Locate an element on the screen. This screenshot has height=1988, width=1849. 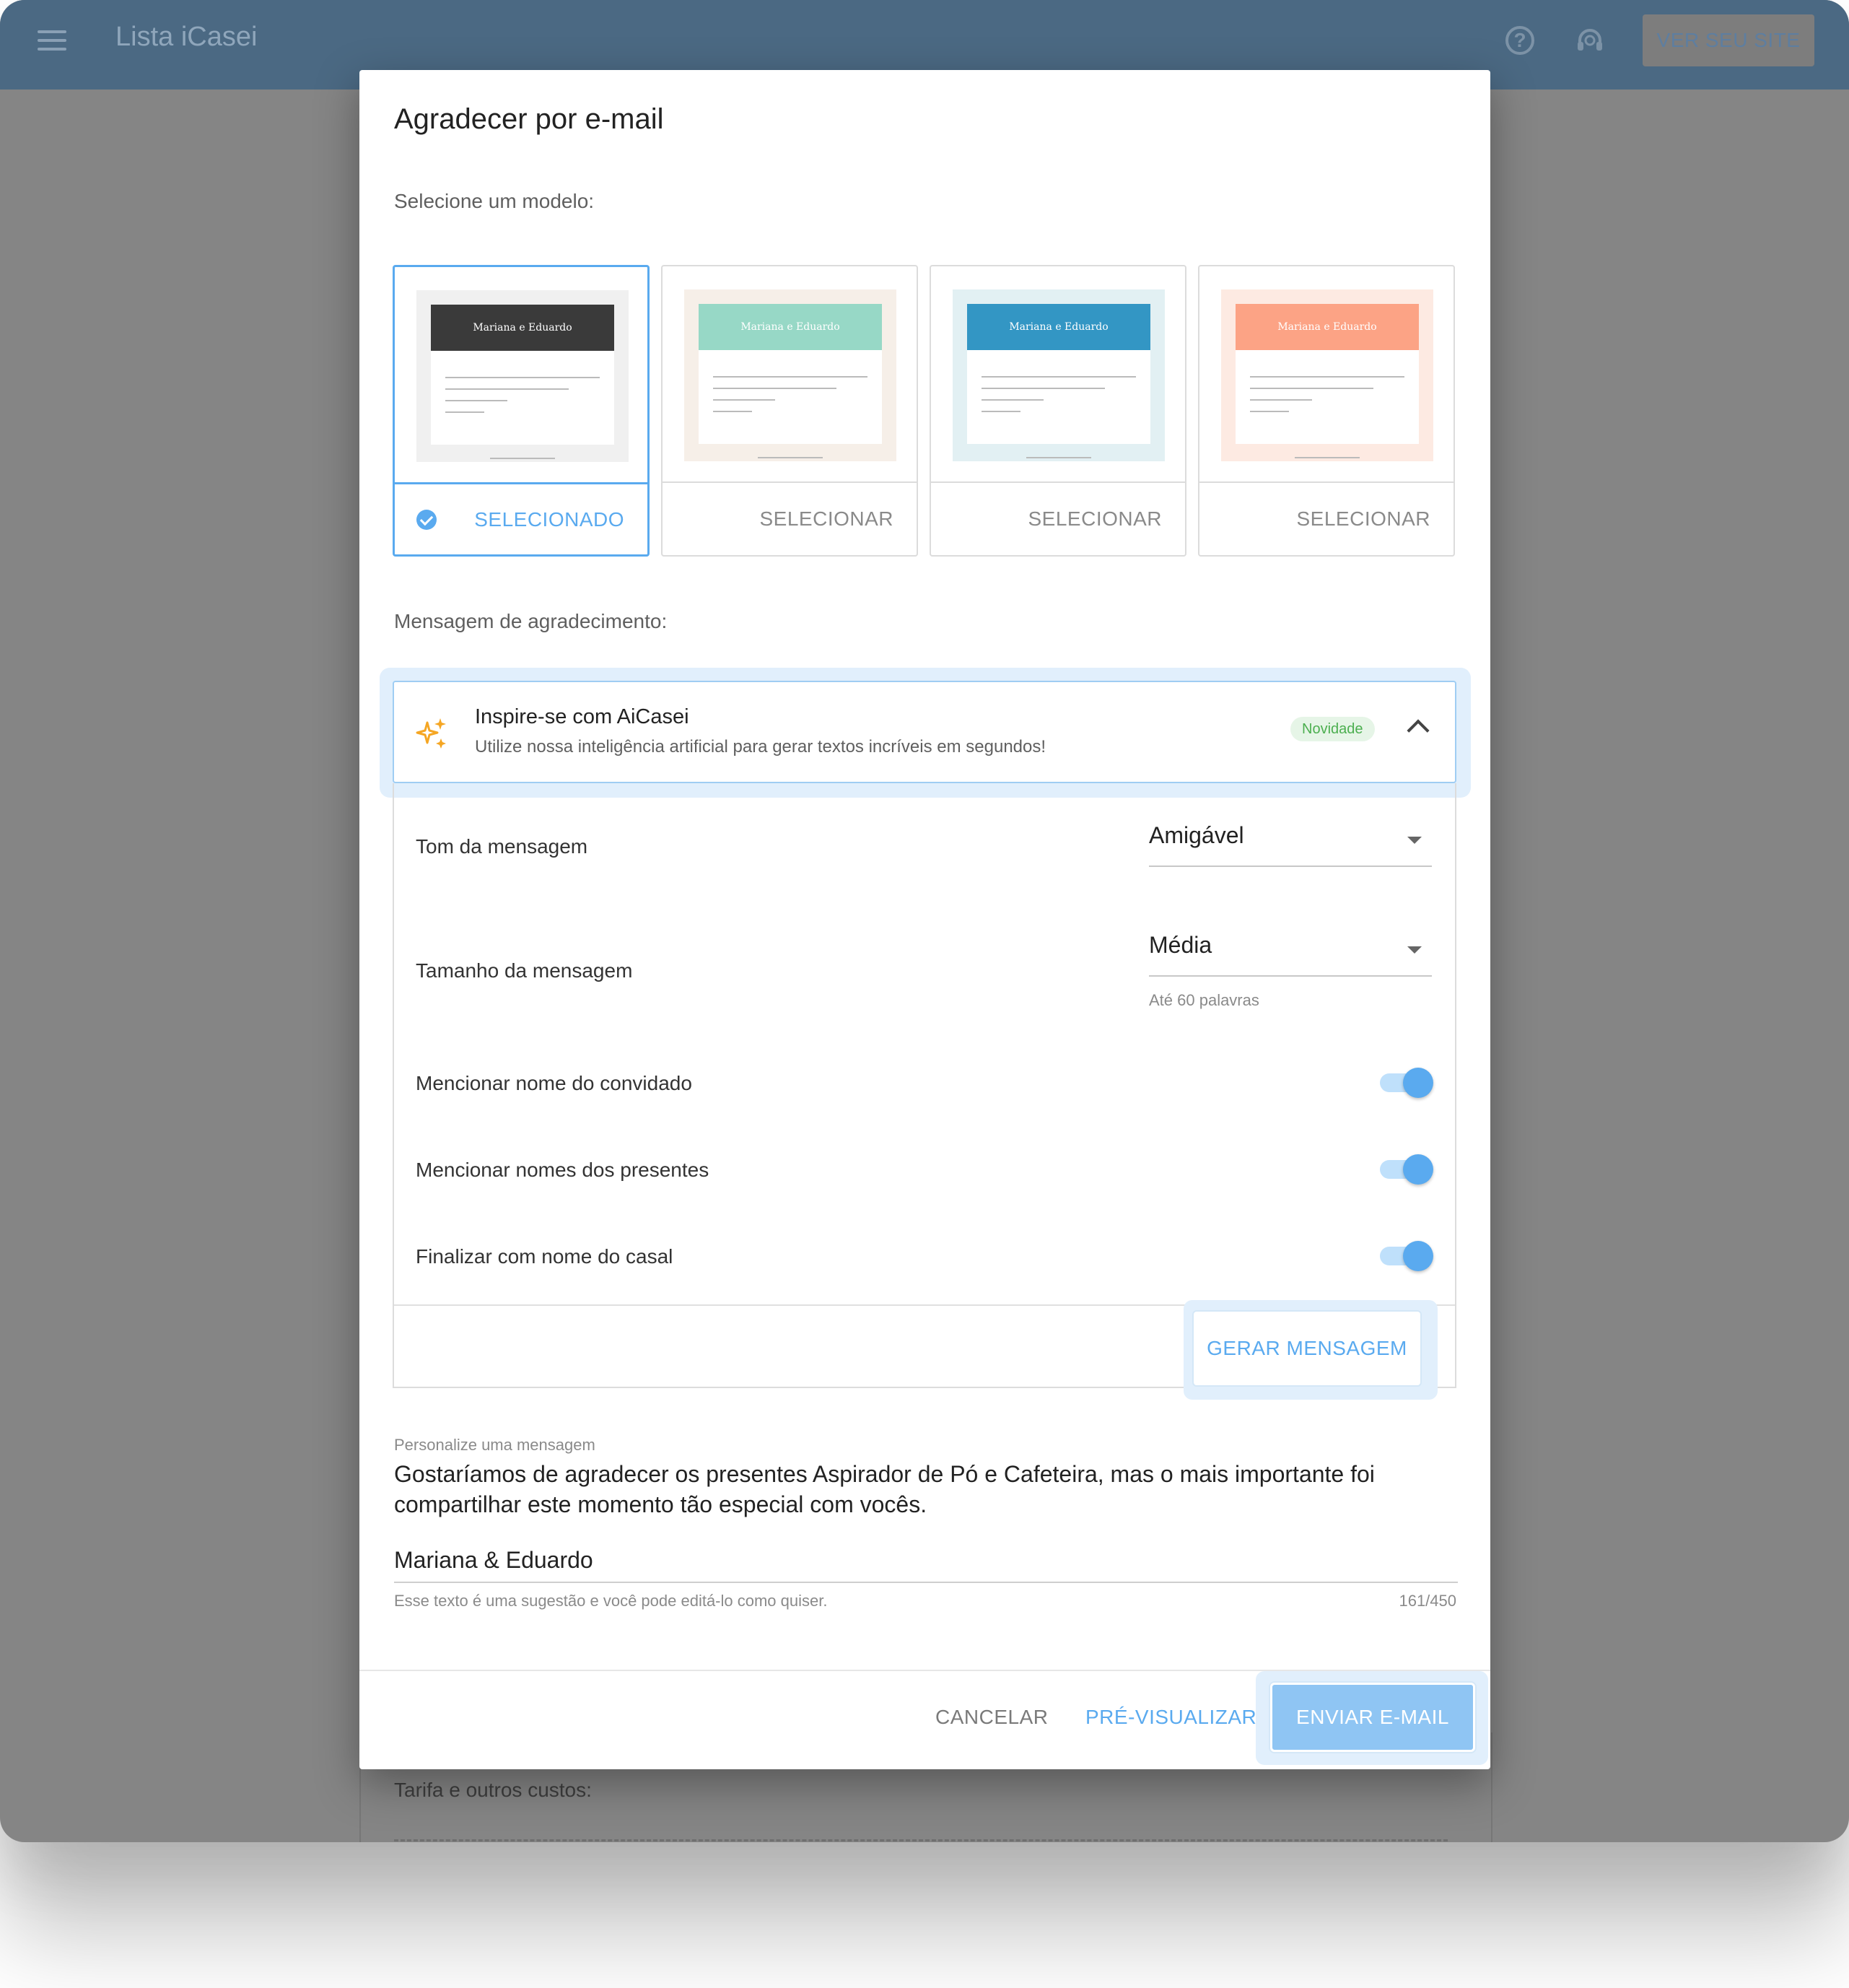
generate-message-button: GERAR MENSAGEM is located at coordinates (1307, 1348).